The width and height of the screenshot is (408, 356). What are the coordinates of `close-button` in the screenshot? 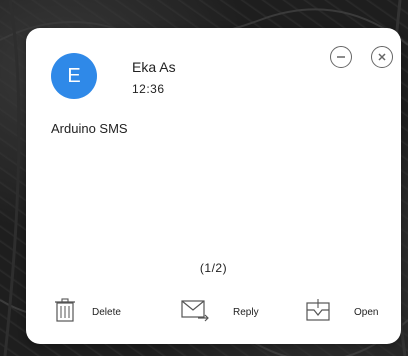 It's located at (382, 57).